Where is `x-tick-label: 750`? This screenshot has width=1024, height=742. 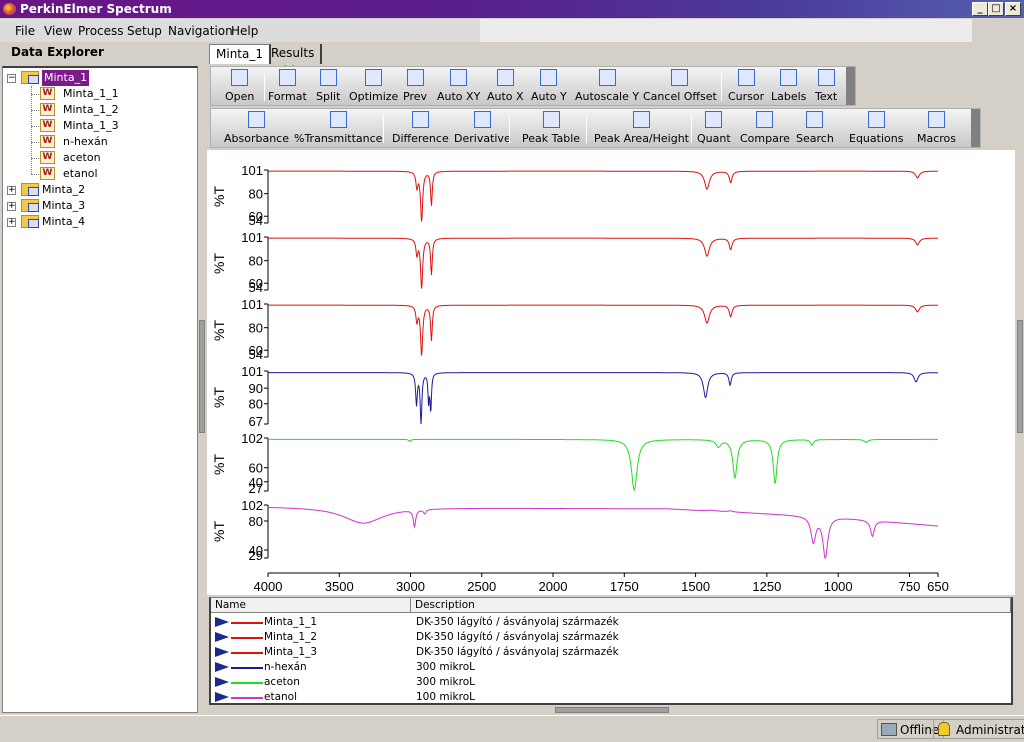 x-tick-label: 750 is located at coordinates (910, 586).